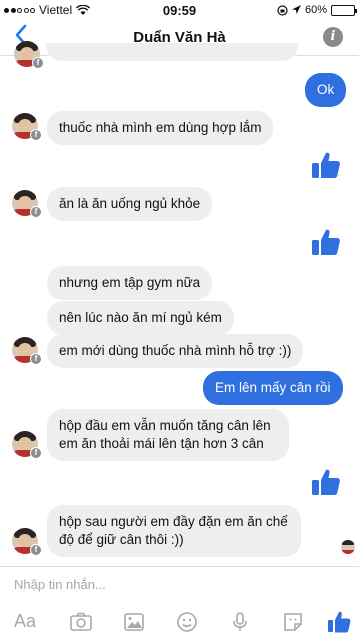 This screenshot has height=640, width=359. I want to click on composer-toolbar: Aa, so click(179, 622).